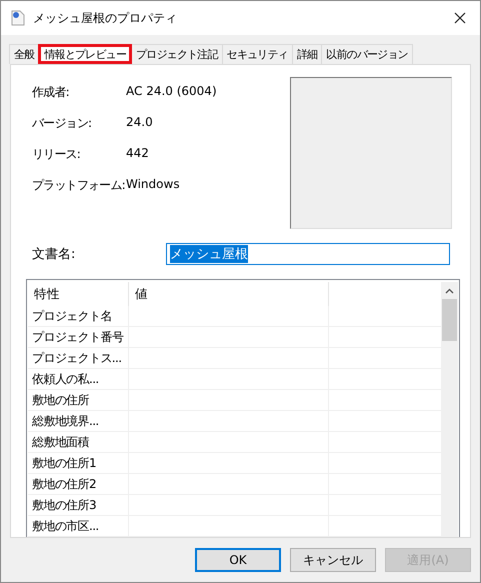  I want to click on table-cell: プロジェクト番号, so click(78, 337).